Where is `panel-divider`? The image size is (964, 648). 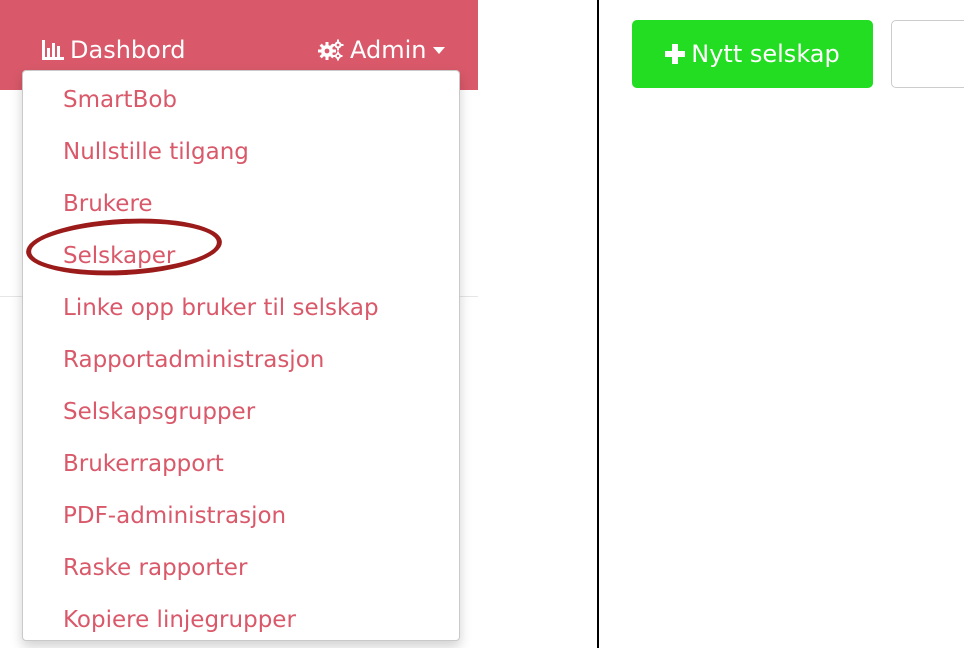 panel-divider is located at coordinates (598, 324).